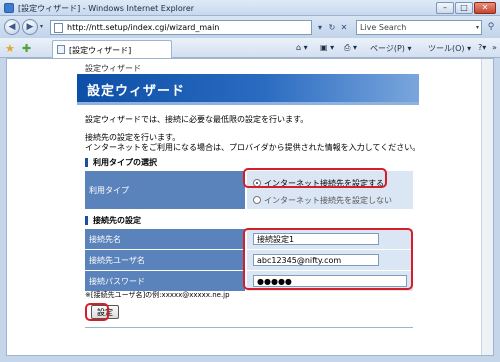  I want to click on tab-wizard: [設定ウィザード], so click(112, 49).